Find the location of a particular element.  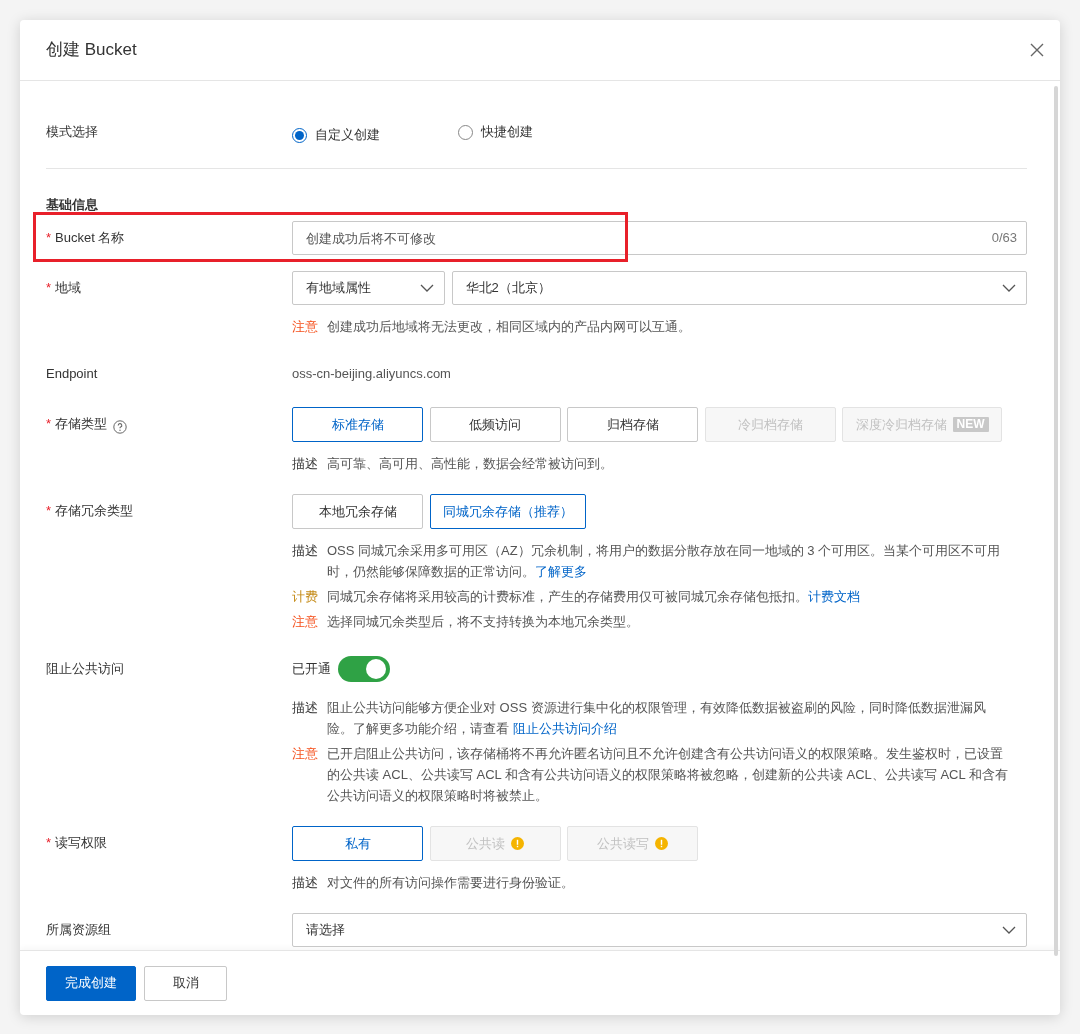

field-label: Endpoint is located at coordinates (72, 373).